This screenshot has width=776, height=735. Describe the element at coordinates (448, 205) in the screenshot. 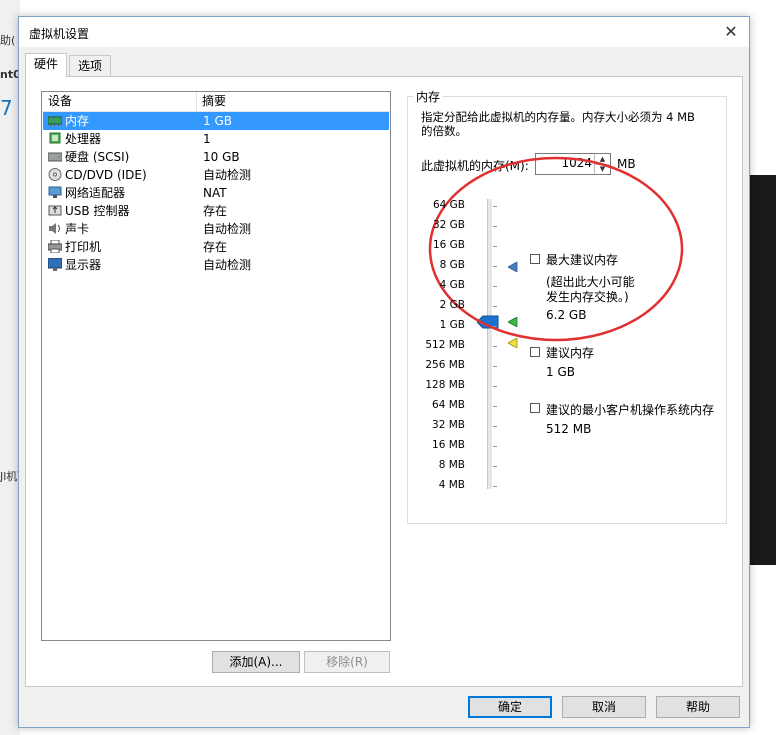

I see `memory-scale-label: 64 GB` at that location.